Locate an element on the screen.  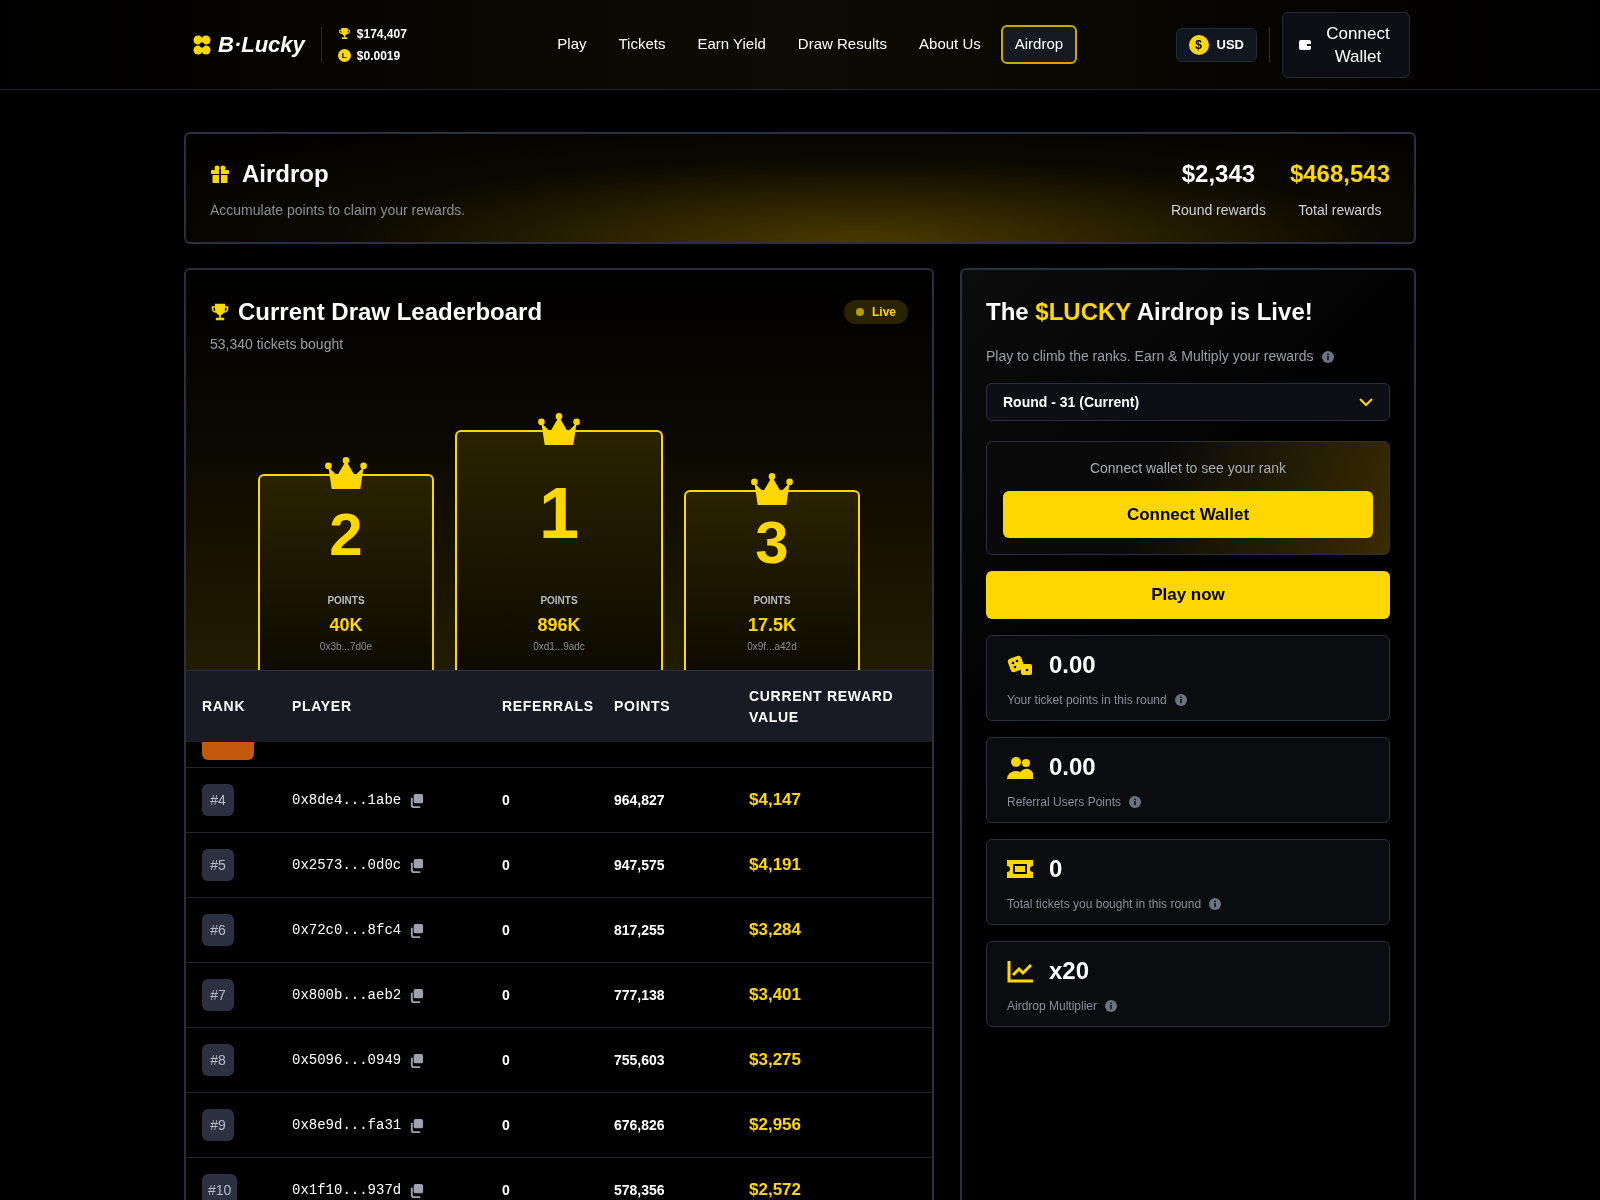
token-icon: L is located at coordinates (344, 55).